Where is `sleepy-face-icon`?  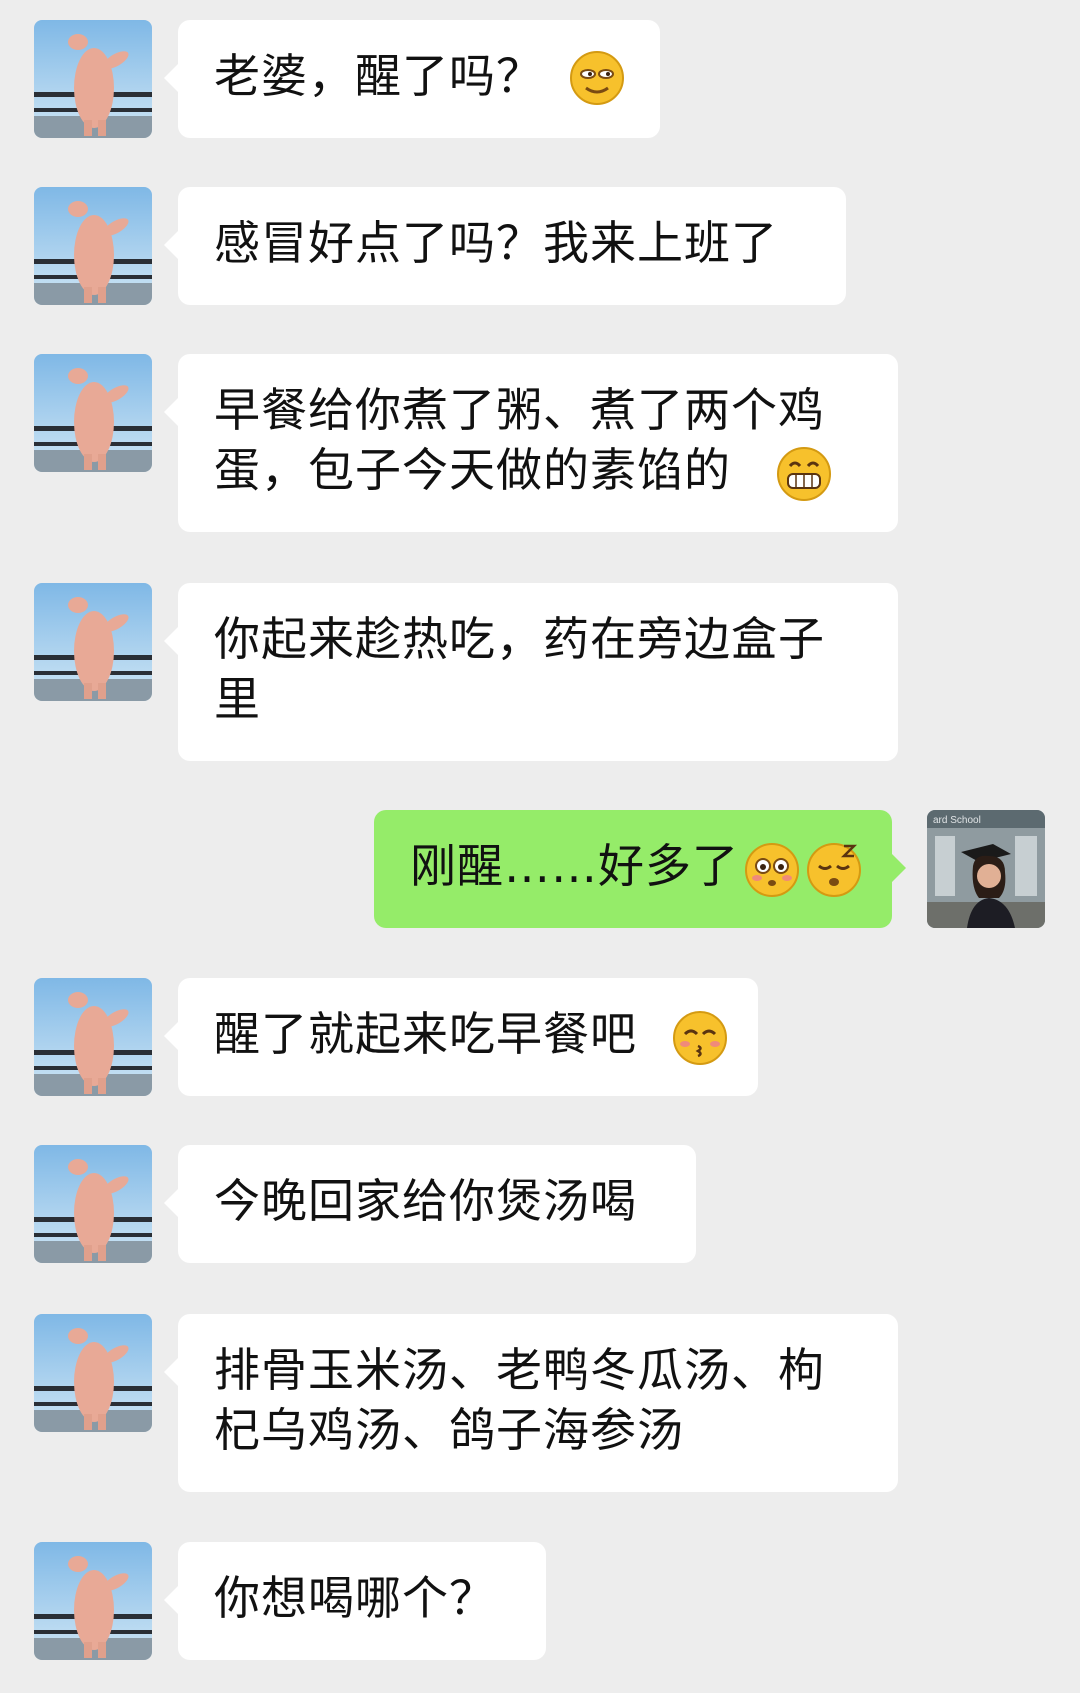 sleepy-face-icon is located at coordinates (833, 869).